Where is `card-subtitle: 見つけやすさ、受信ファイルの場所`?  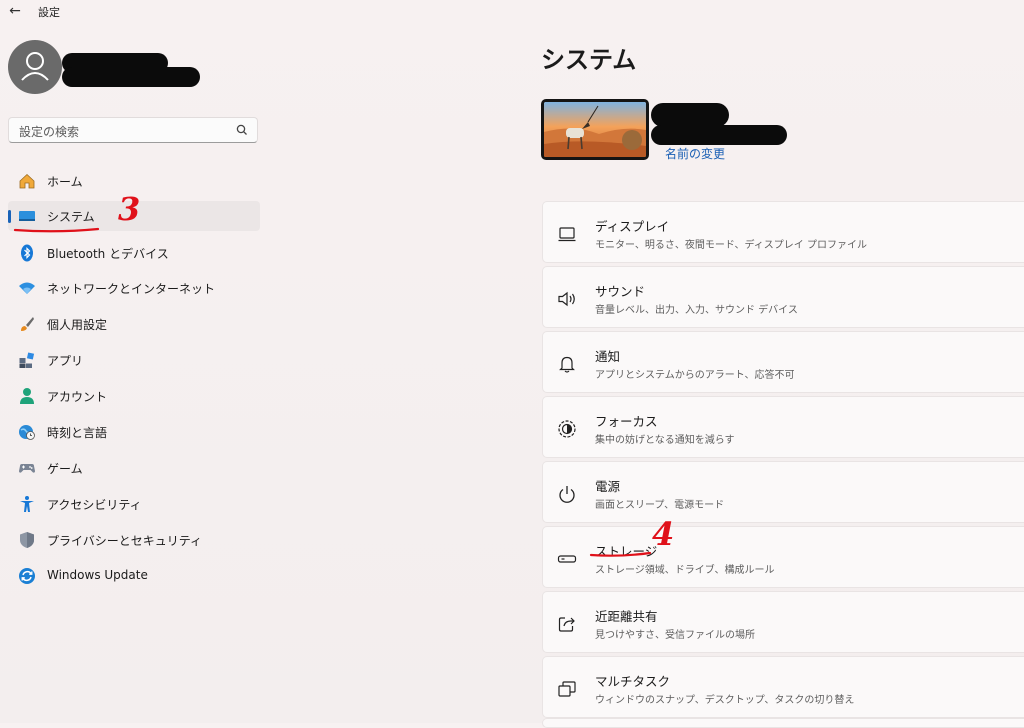
card-subtitle: 見つけやすさ、受信ファイルの場所 is located at coordinates (675, 635).